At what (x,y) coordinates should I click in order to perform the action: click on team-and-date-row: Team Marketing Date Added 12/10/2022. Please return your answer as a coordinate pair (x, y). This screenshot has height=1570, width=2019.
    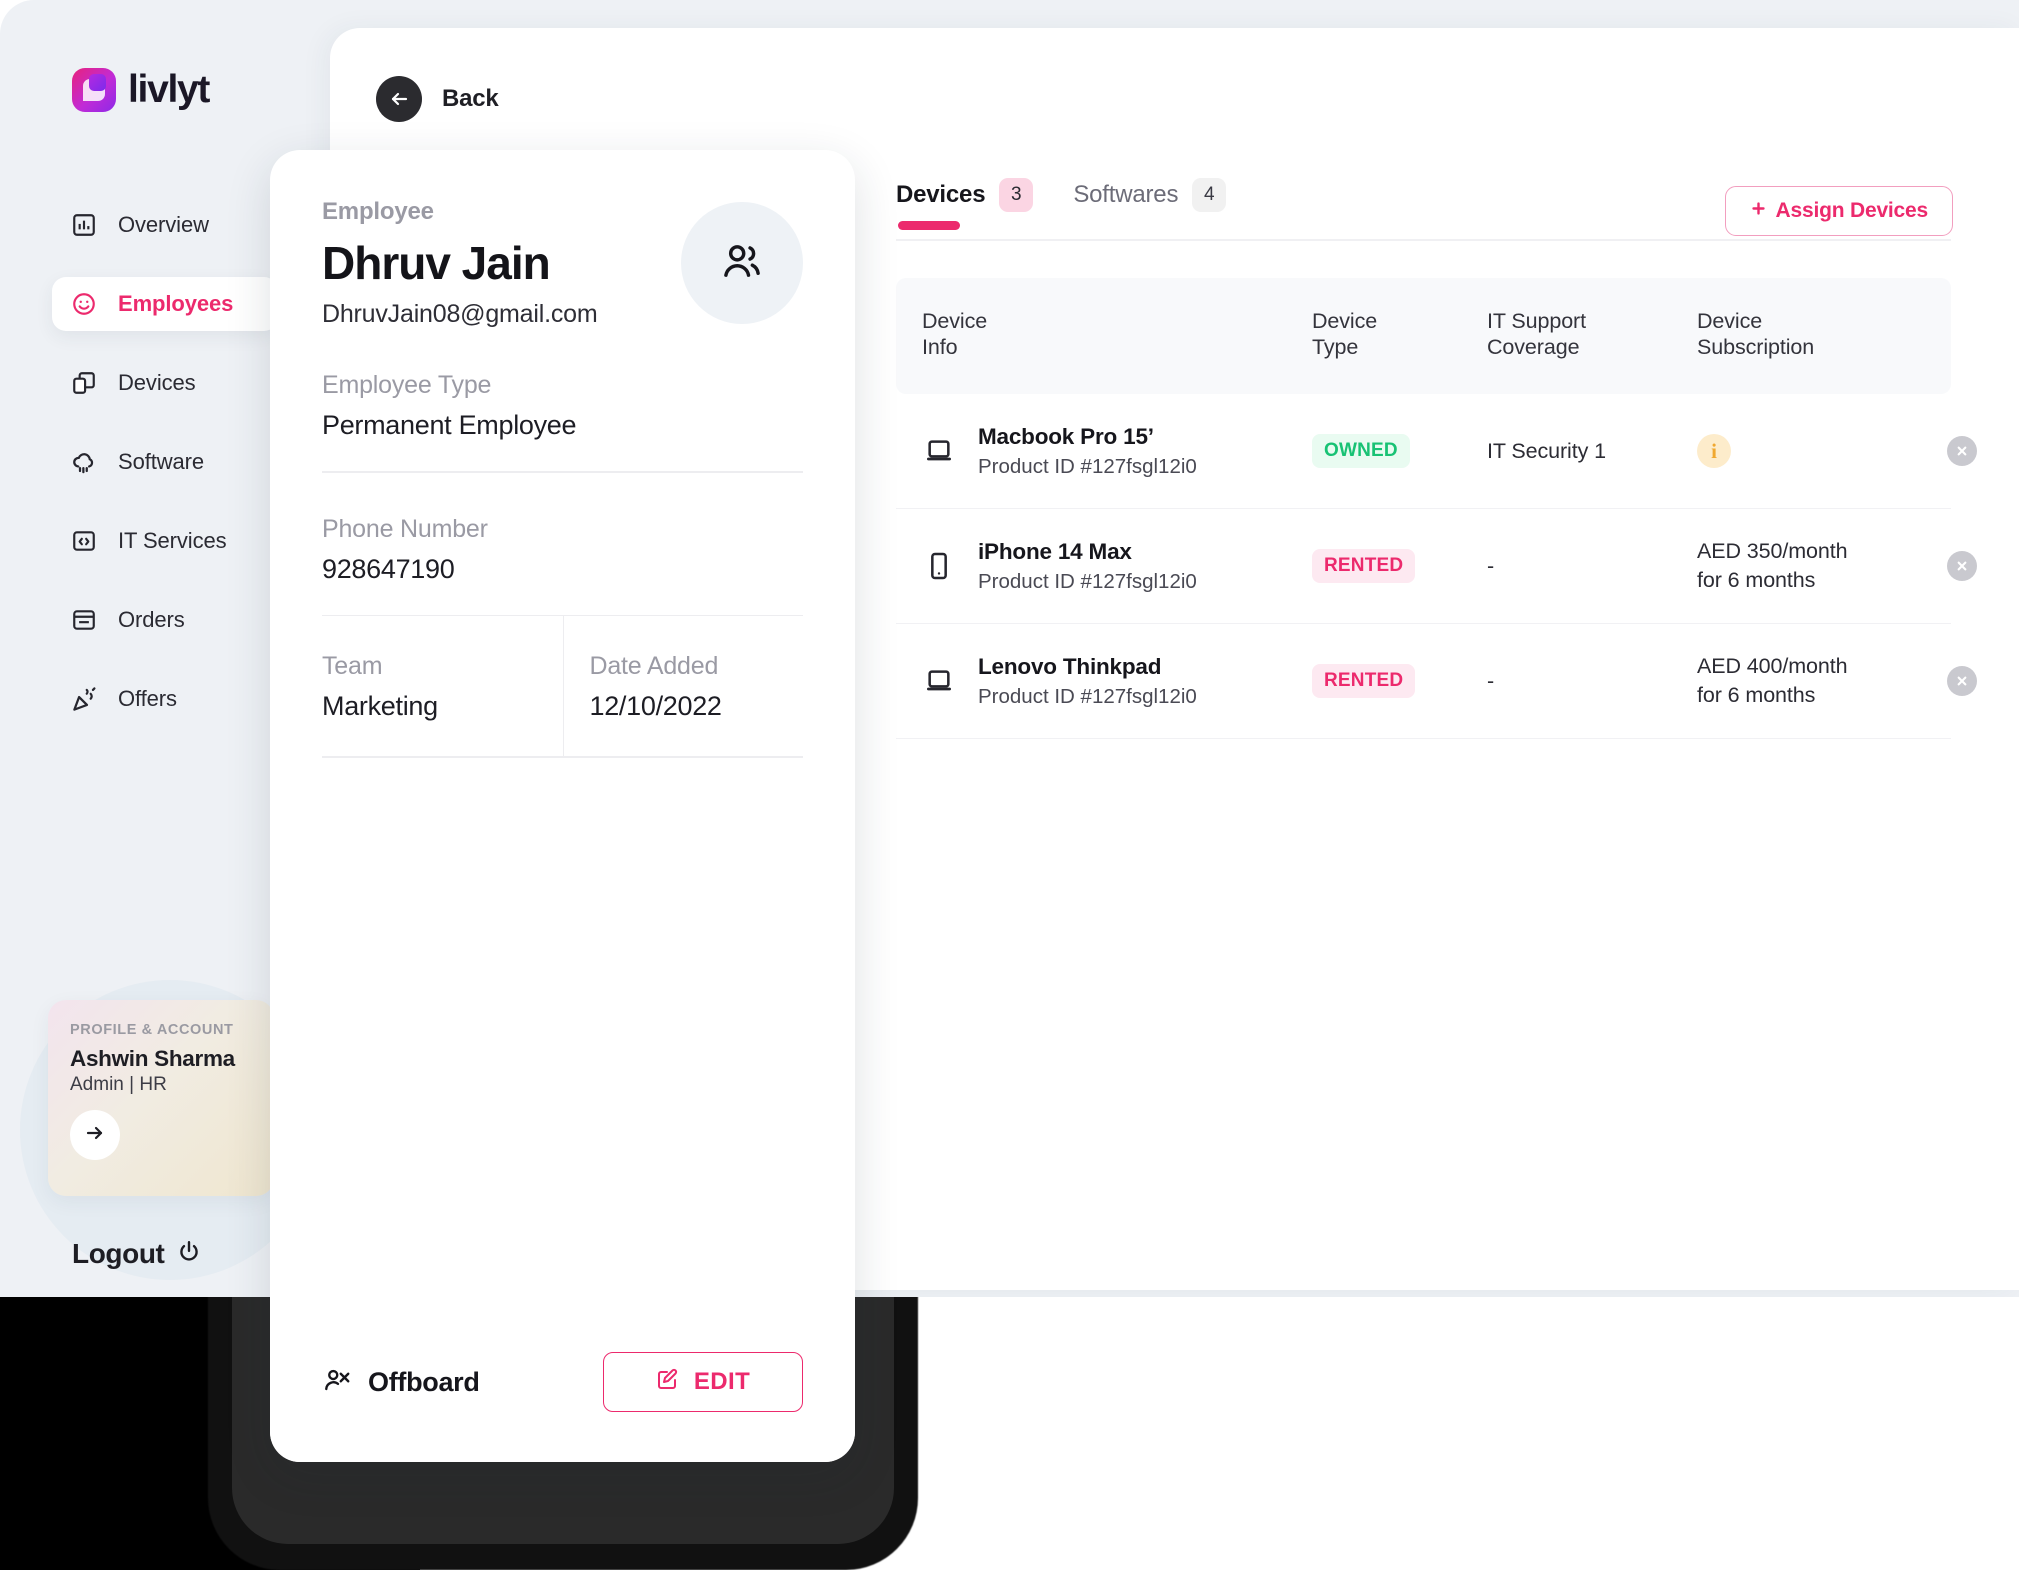
    Looking at the image, I should click on (563, 686).